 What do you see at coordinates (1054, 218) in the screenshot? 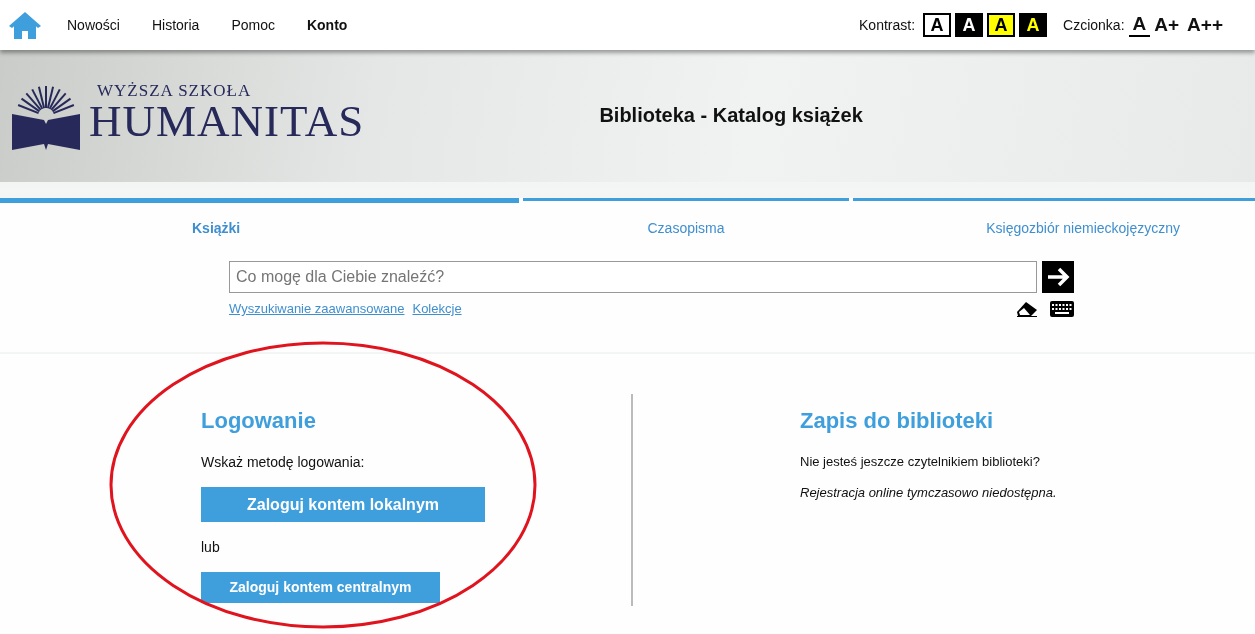
I see `tab: Księgozbiór niemieckojęzyczny` at bounding box center [1054, 218].